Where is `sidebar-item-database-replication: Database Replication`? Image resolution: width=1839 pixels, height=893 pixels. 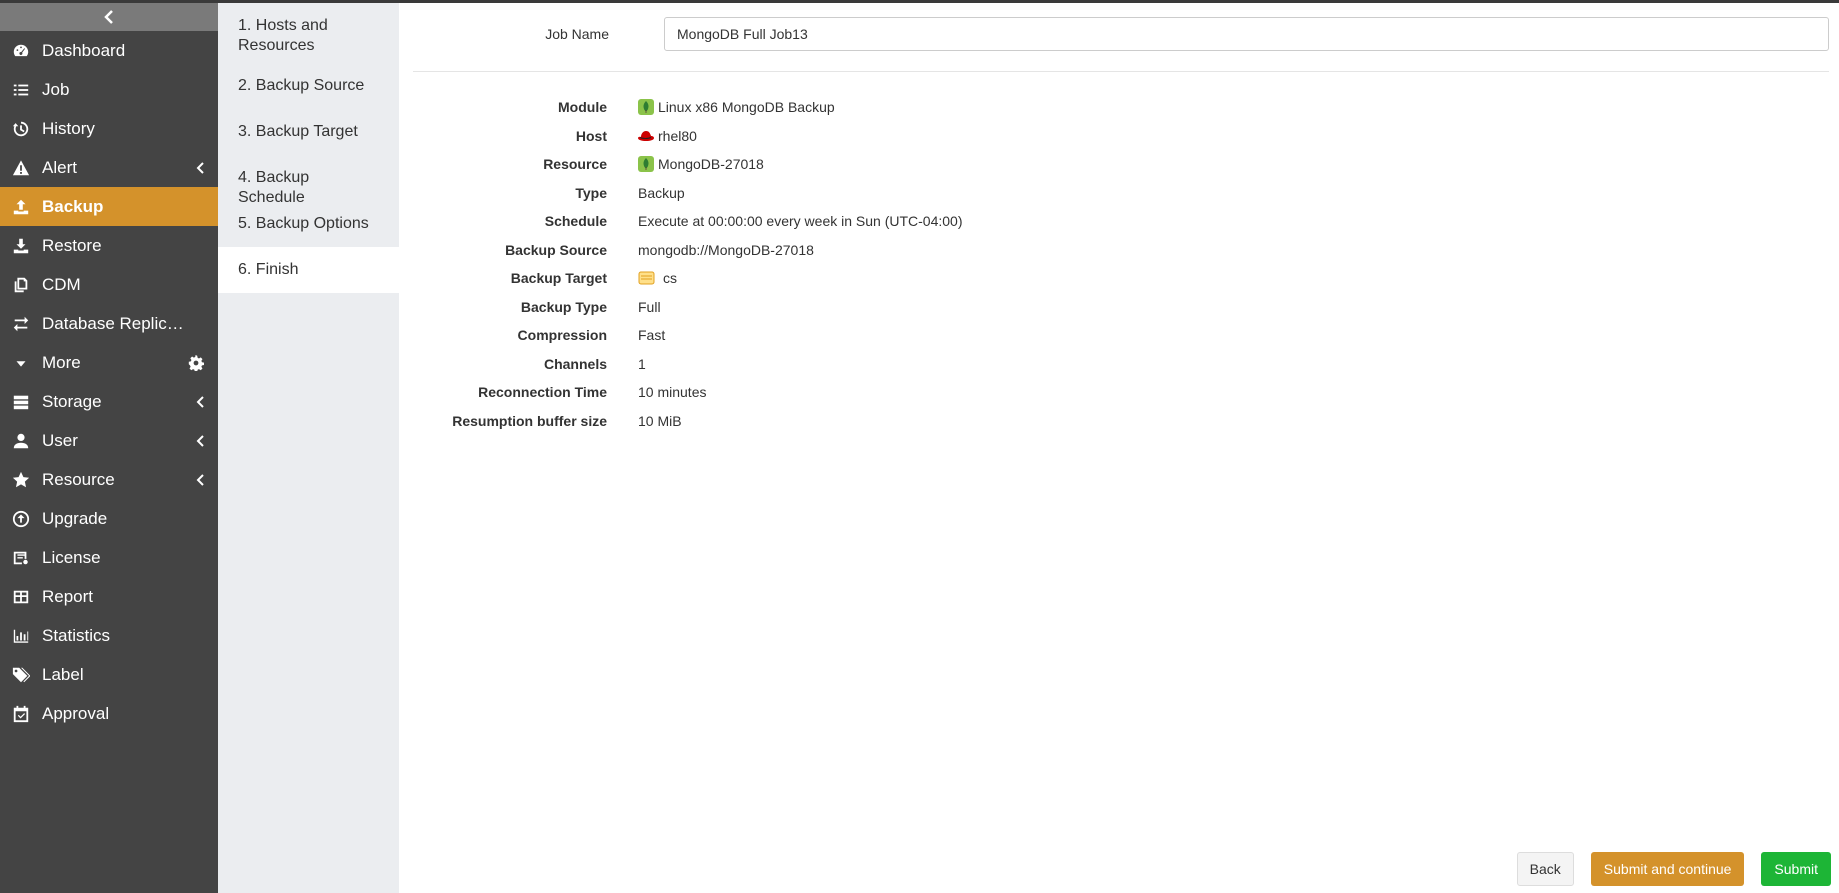 sidebar-item-database-replication: Database Replication is located at coordinates (109, 323).